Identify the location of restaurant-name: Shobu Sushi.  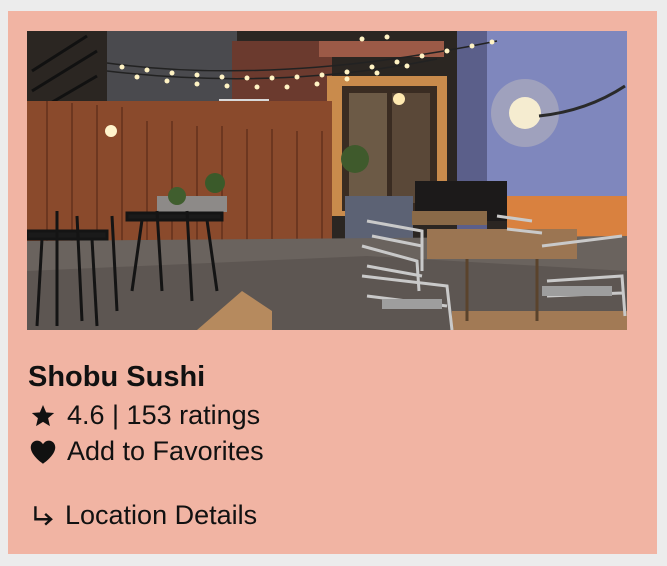
(117, 377).